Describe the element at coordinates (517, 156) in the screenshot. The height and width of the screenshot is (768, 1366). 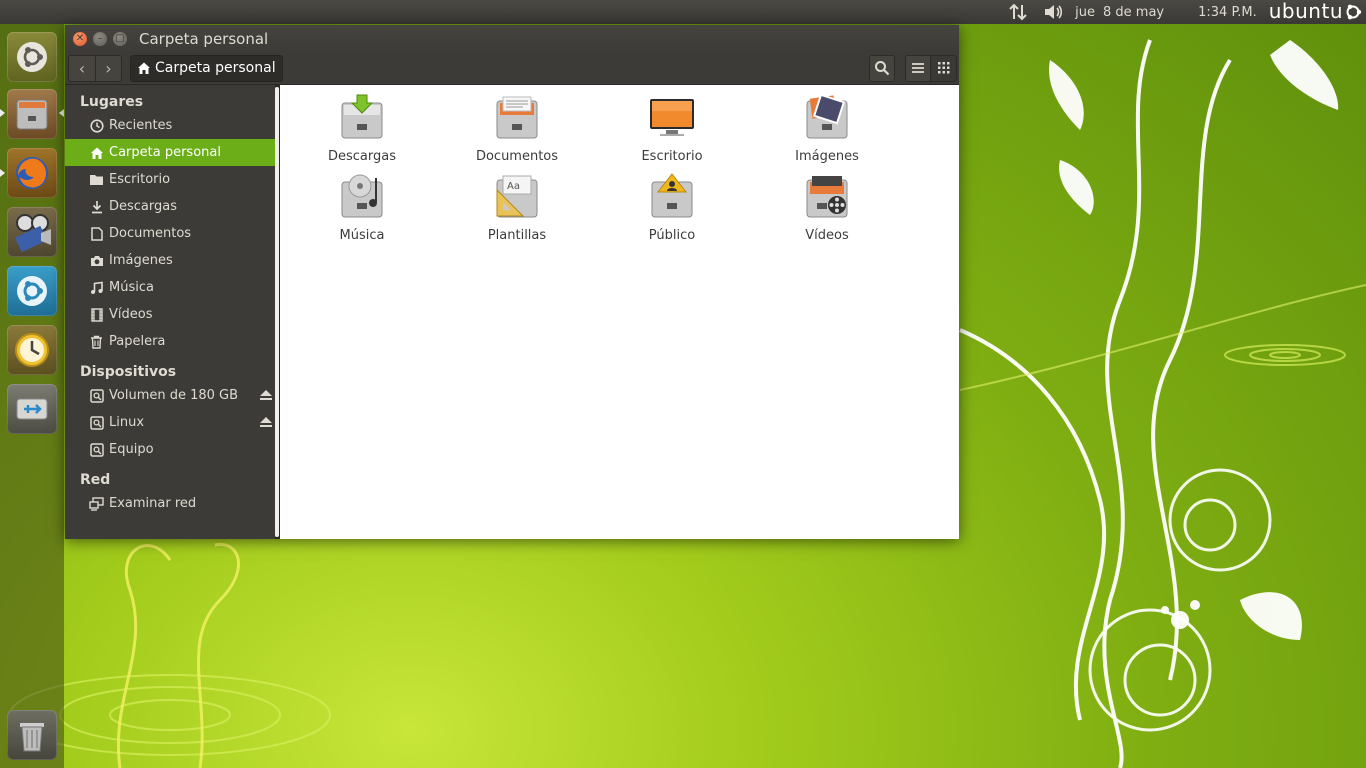
I see `file-item-label: Documentos` at that location.